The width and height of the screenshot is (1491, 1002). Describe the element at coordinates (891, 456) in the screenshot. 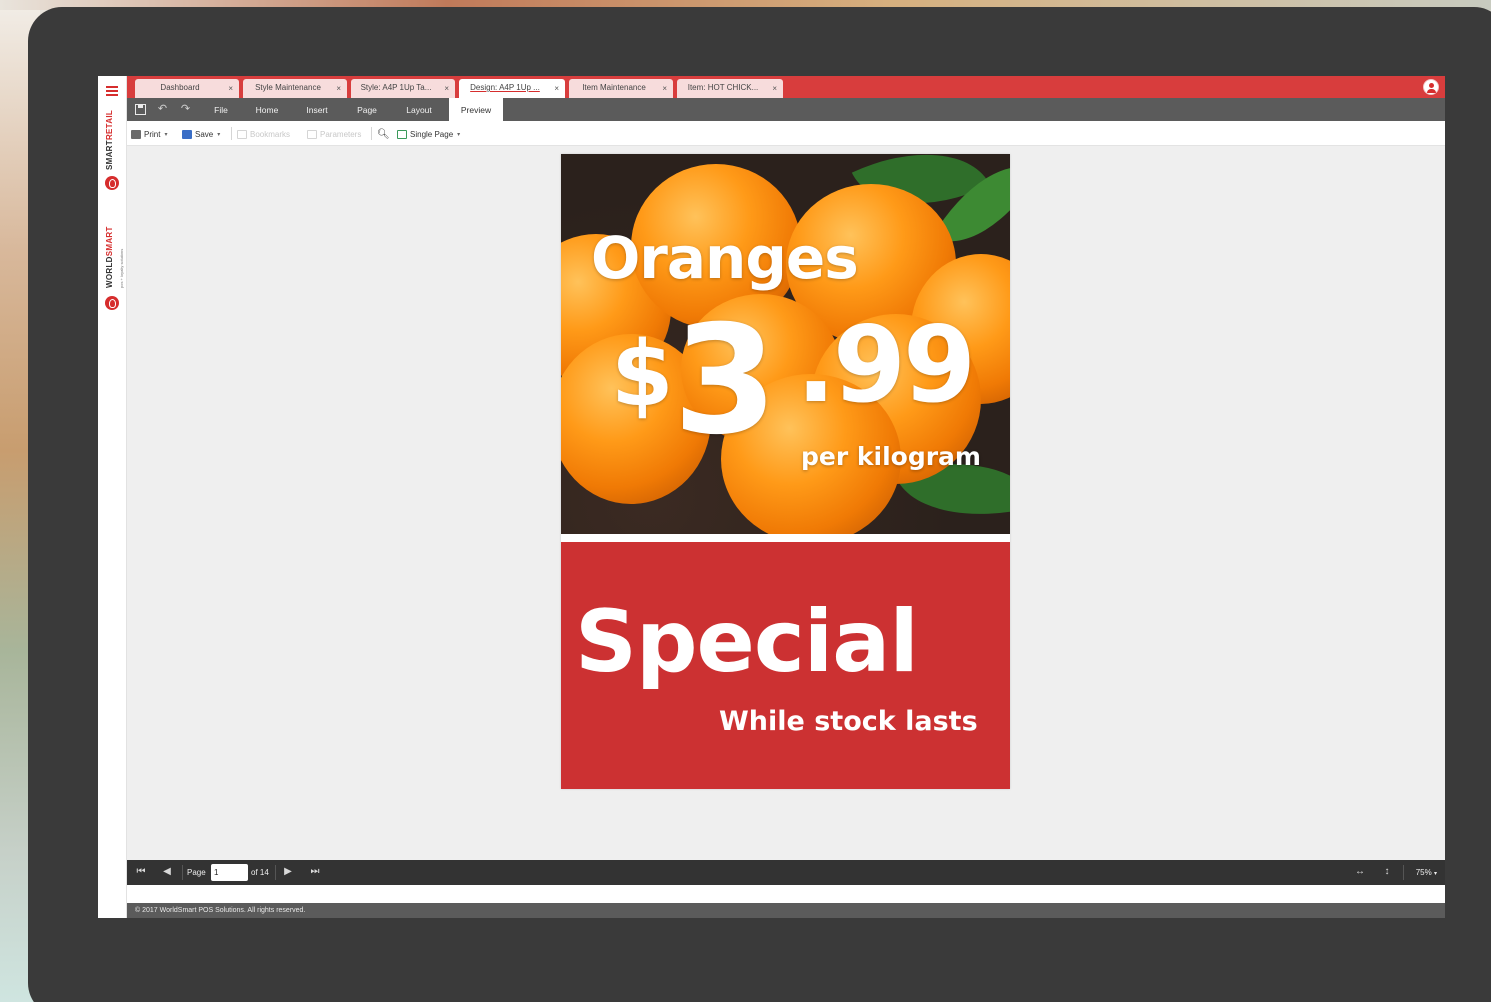

I see `price-unit: per kilogram` at that location.